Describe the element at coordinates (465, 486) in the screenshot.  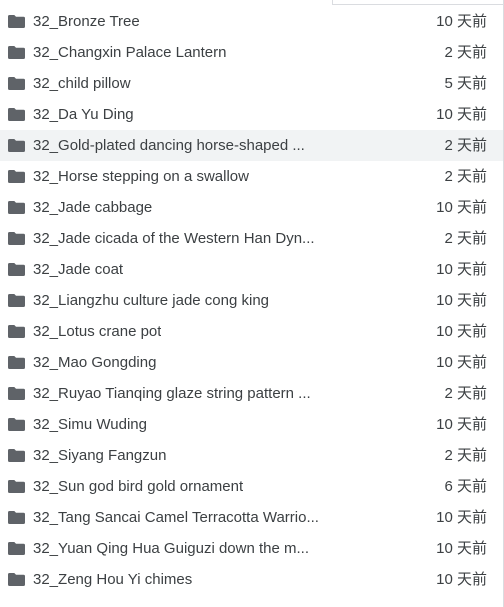
I see `modified-time: 6 天前` at that location.